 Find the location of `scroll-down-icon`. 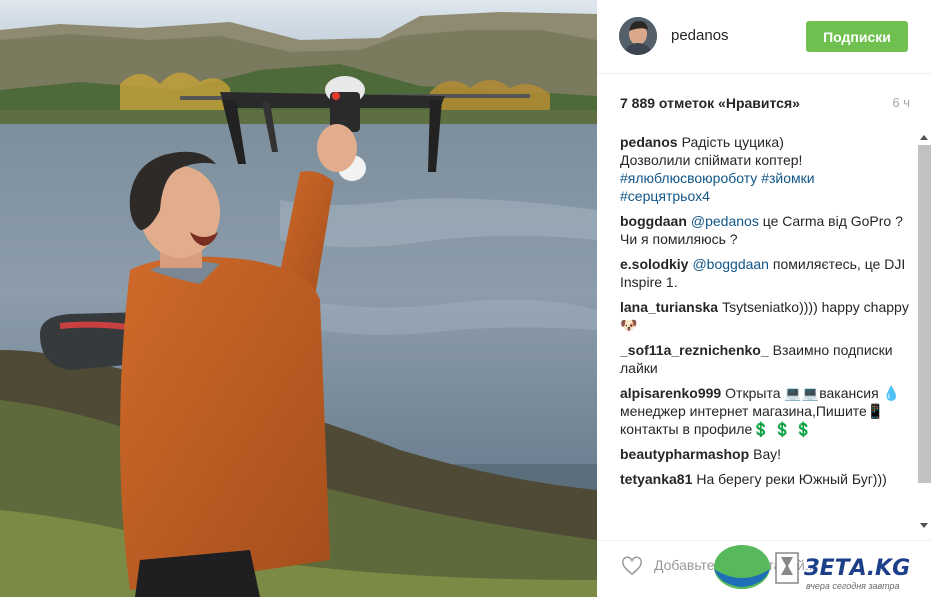

scroll-down-icon is located at coordinates (924, 525).